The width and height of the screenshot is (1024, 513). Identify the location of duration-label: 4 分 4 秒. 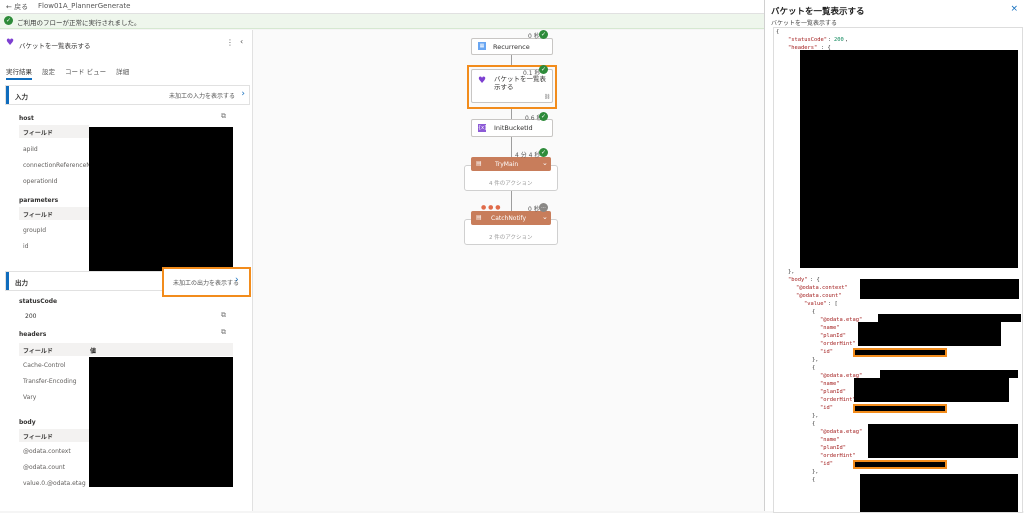
(528, 155).